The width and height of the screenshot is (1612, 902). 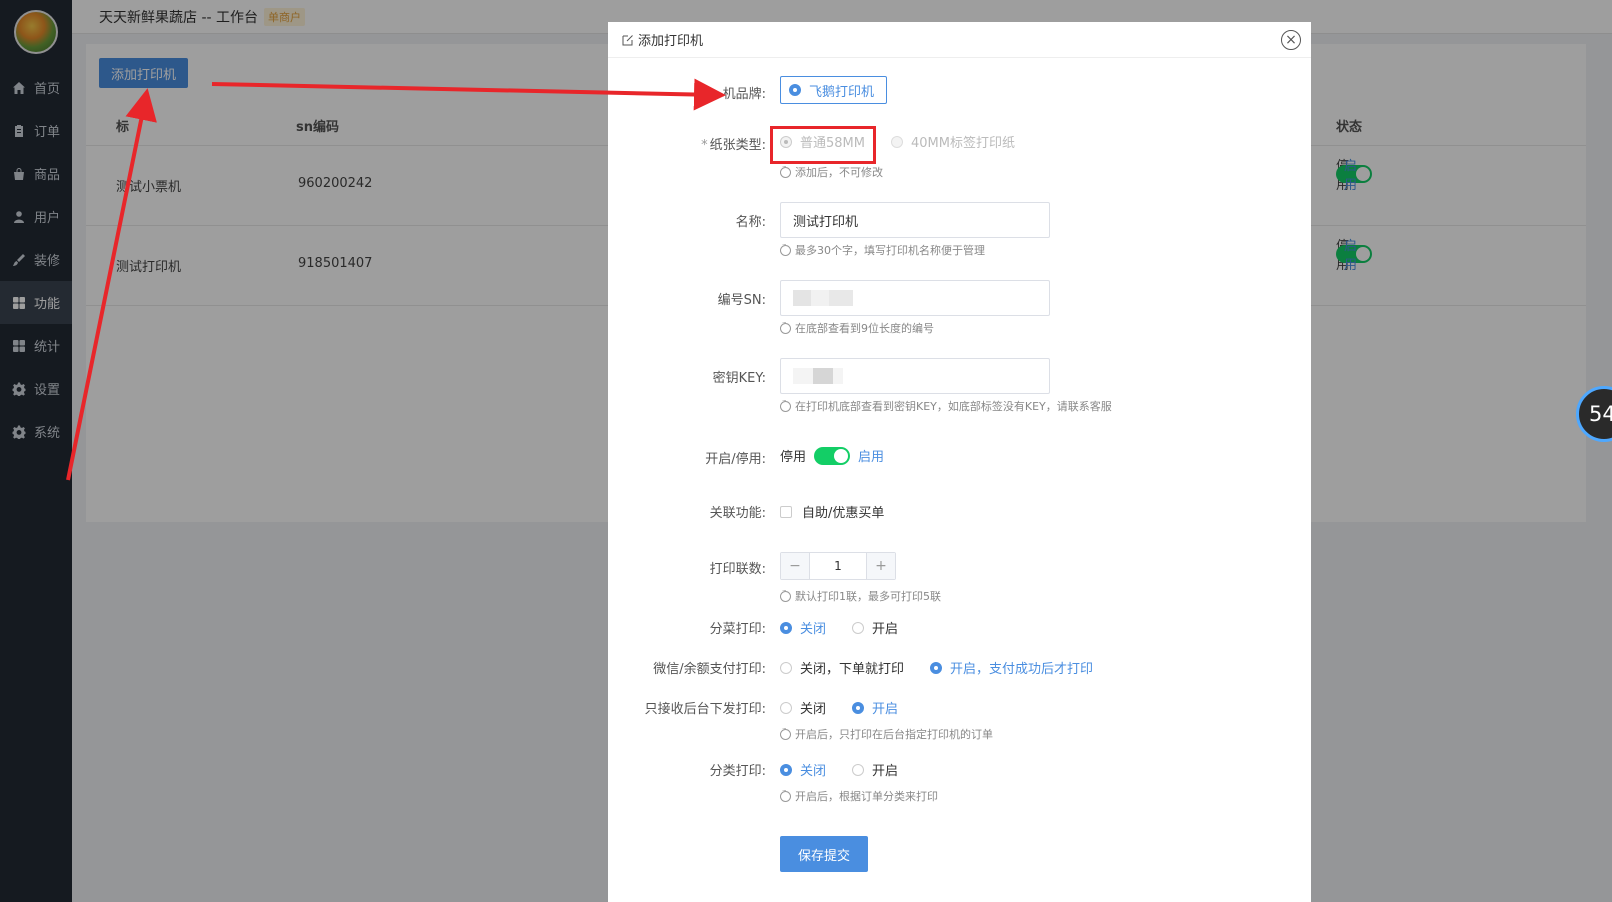 I want to click on enable-on-label: 启用, so click(x=871, y=457).